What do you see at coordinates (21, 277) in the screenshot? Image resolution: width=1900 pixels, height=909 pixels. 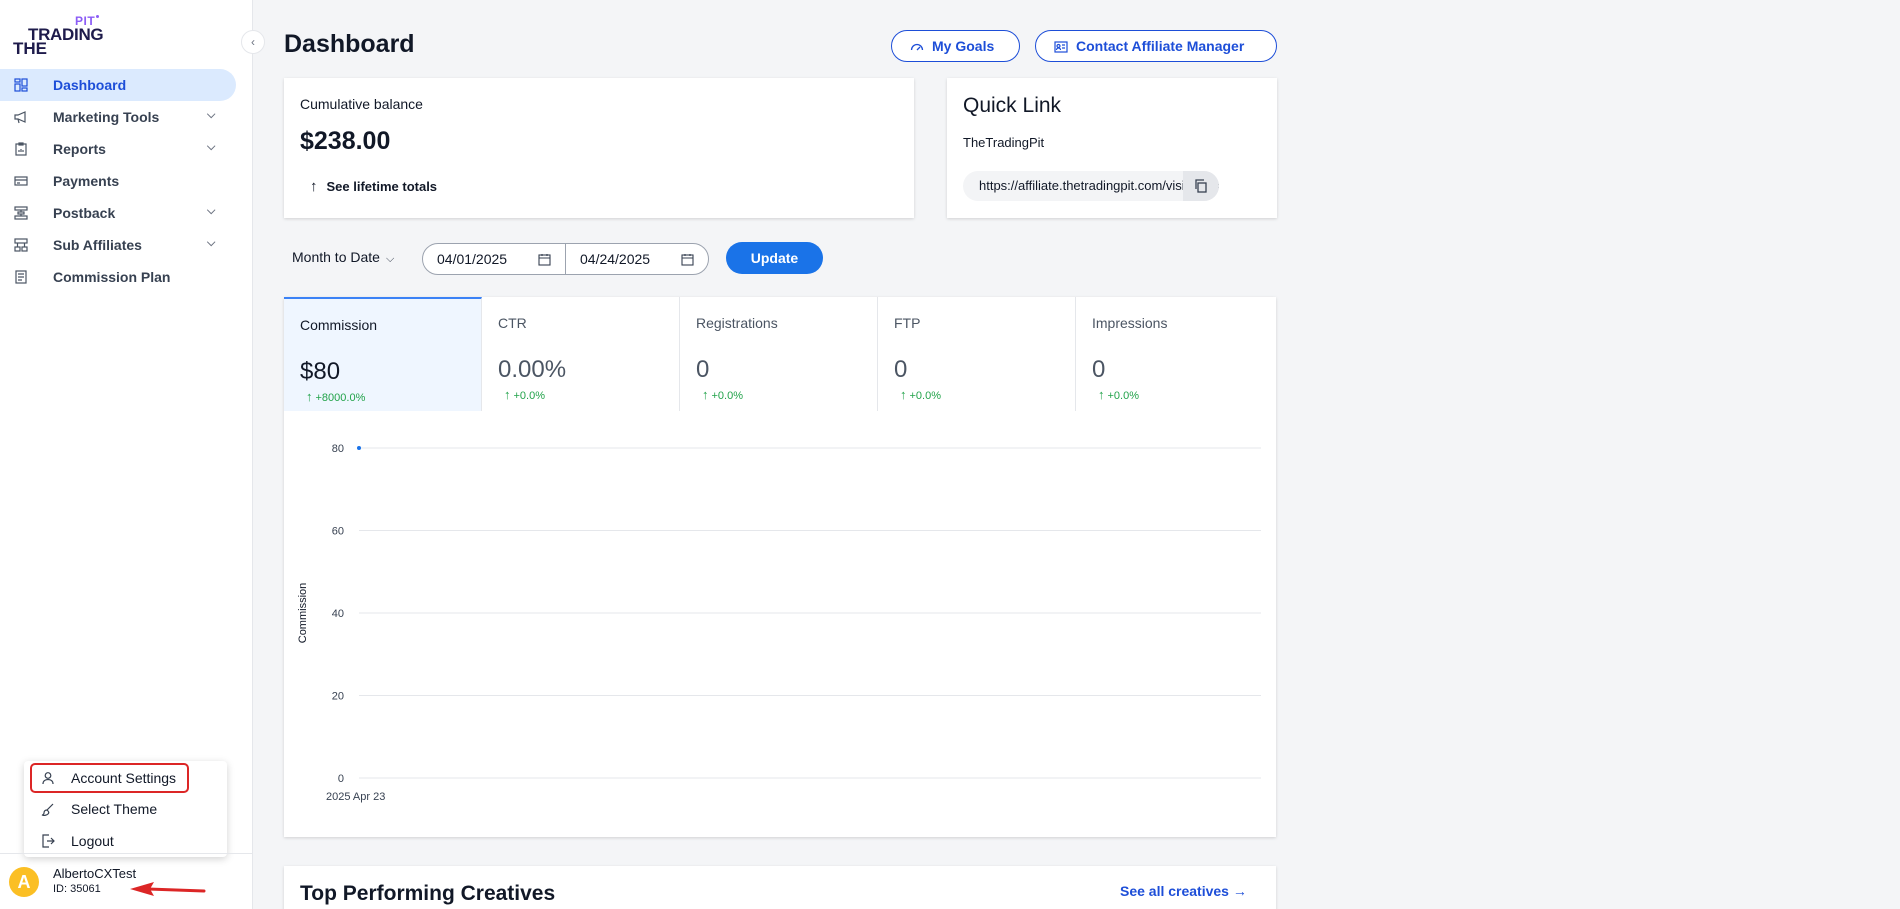 I see `document-icon` at bounding box center [21, 277].